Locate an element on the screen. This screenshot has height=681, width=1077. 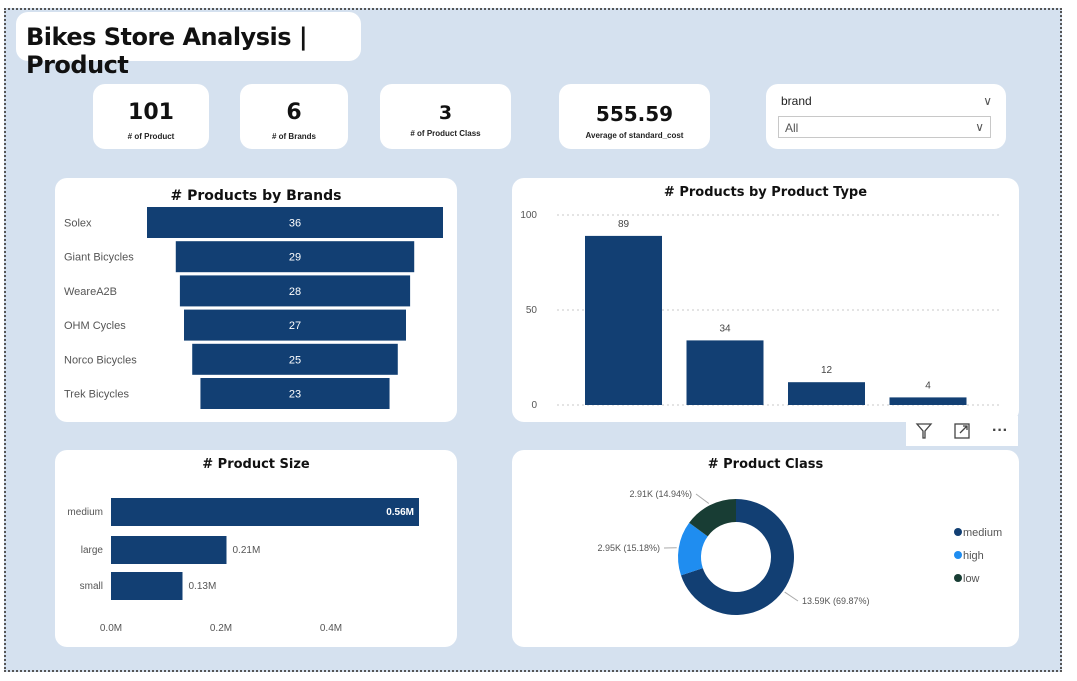
category-label: large is located at coordinates (92, 550).